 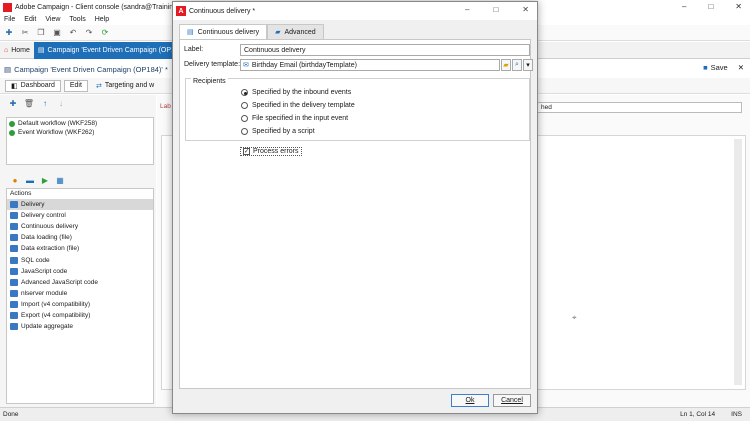 I want to click on chevron-down-icon: ▾, so click(x=528, y=65).